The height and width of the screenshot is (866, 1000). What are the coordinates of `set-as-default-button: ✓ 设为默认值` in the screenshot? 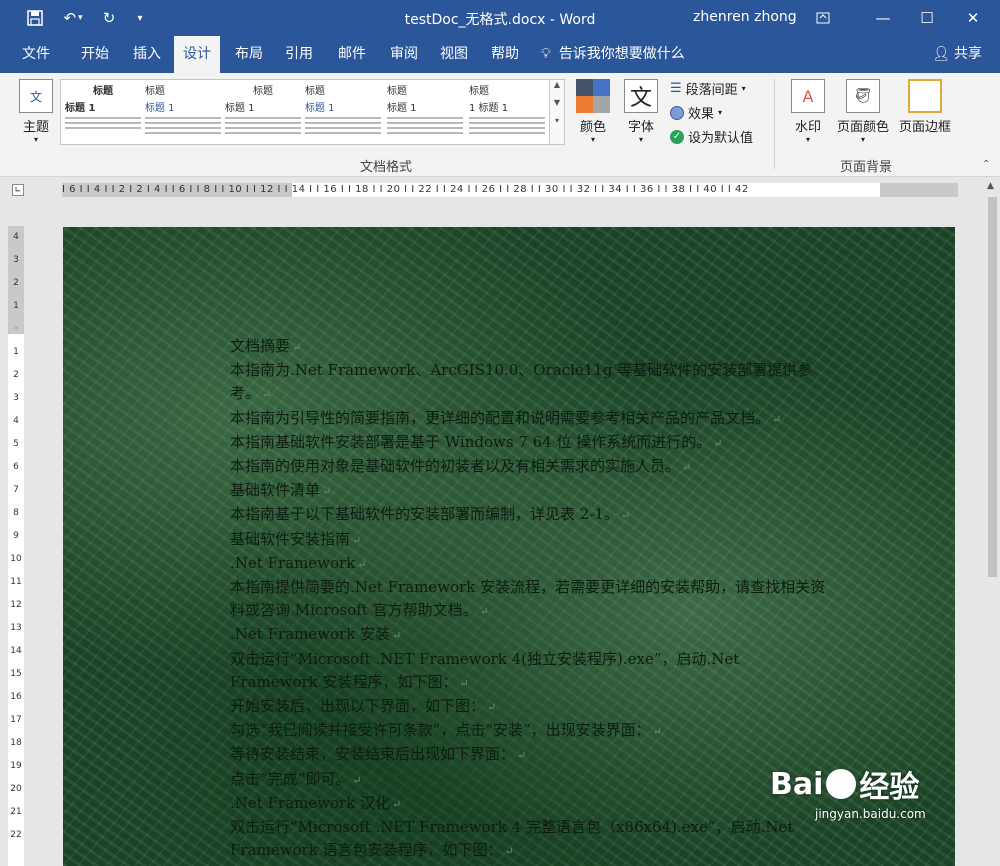 It's located at (711, 136).